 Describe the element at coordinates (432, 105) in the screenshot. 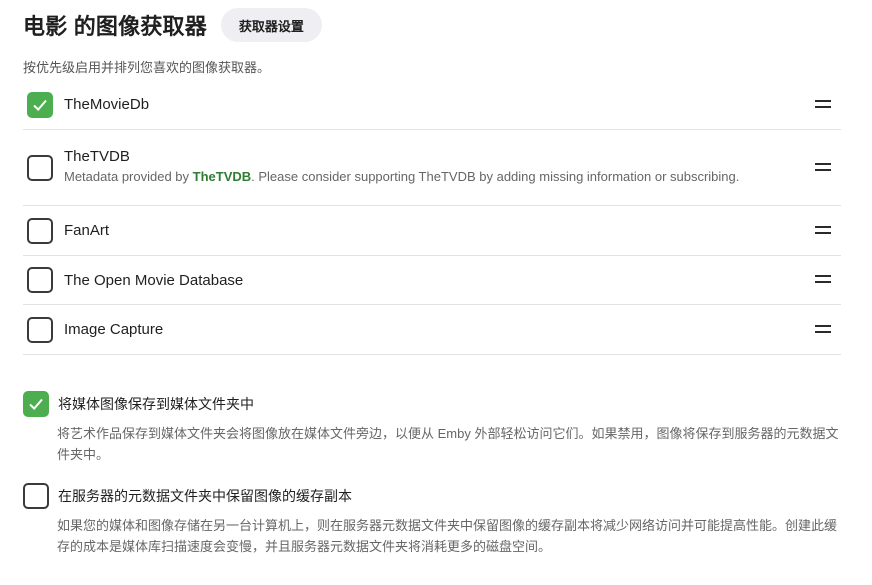

I see `fetcher-row-themoviedb: TheMovieDb` at that location.